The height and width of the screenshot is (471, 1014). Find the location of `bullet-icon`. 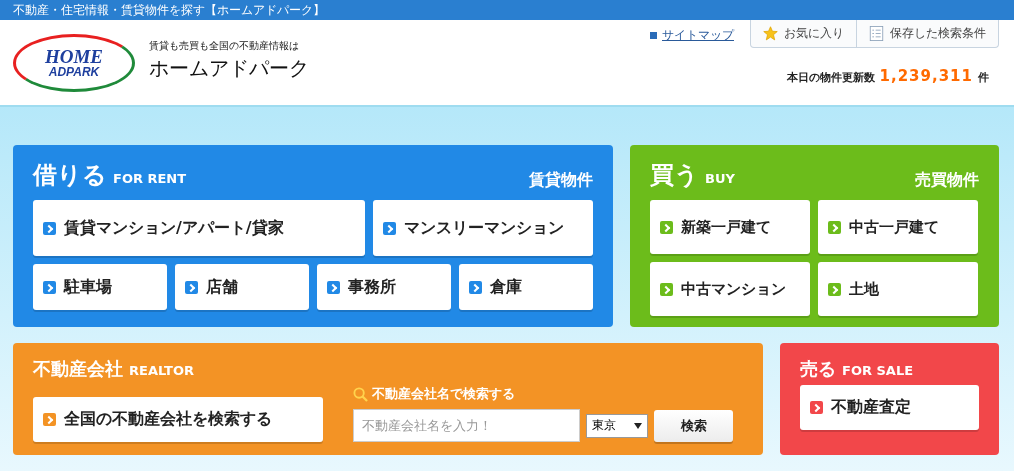

bullet-icon is located at coordinates (653, 35).